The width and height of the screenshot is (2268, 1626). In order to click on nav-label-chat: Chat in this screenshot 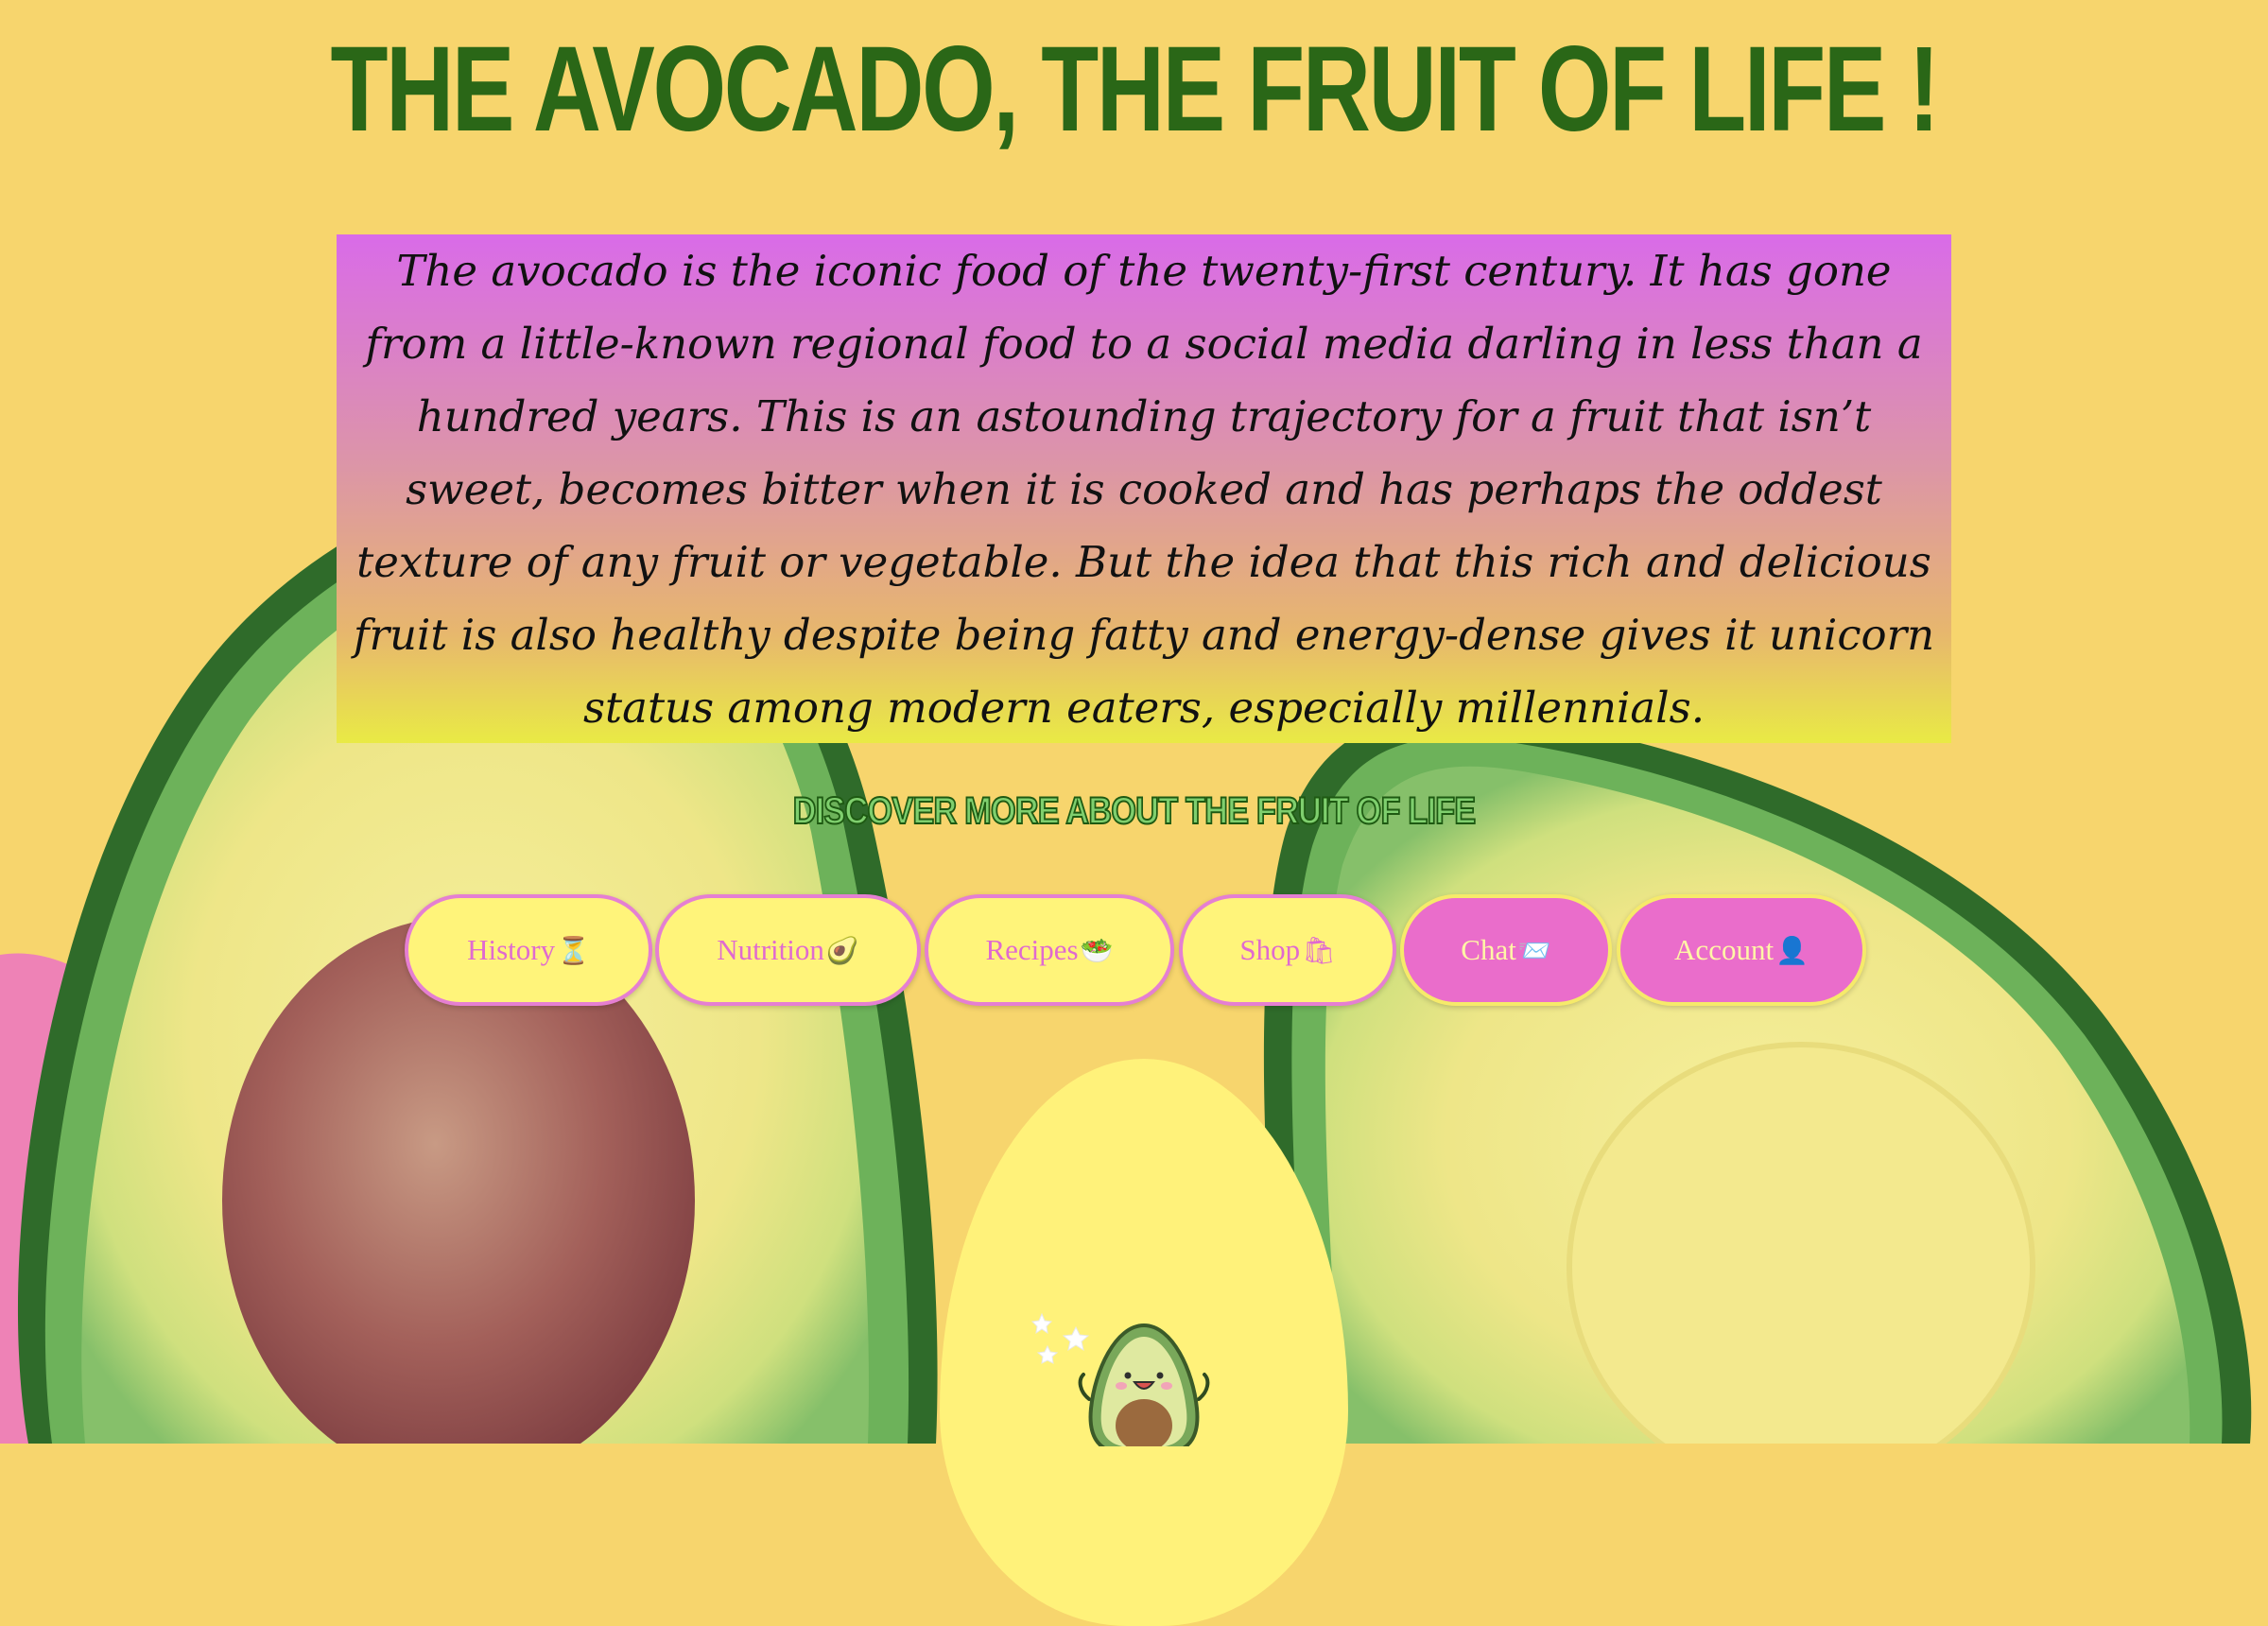, I will do `click(1489, 950)`.